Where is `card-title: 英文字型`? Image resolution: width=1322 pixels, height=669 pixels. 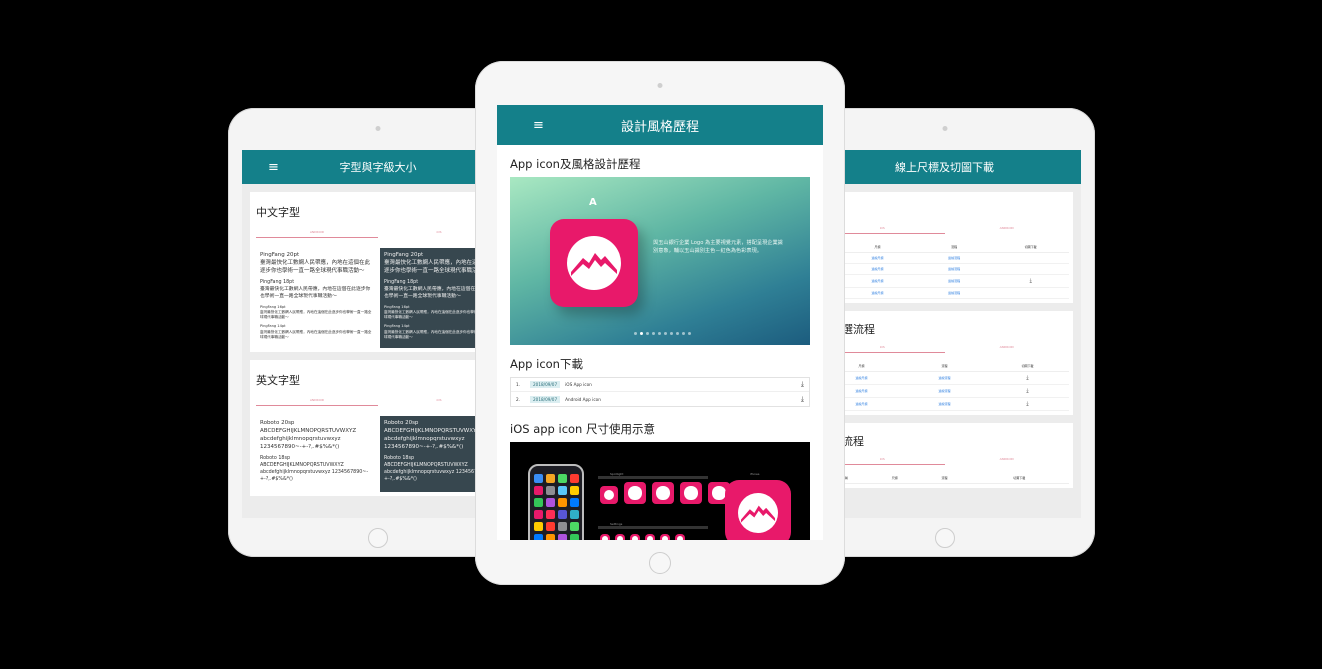 card-title: 英文字型 is located at coordinates (278, 380).